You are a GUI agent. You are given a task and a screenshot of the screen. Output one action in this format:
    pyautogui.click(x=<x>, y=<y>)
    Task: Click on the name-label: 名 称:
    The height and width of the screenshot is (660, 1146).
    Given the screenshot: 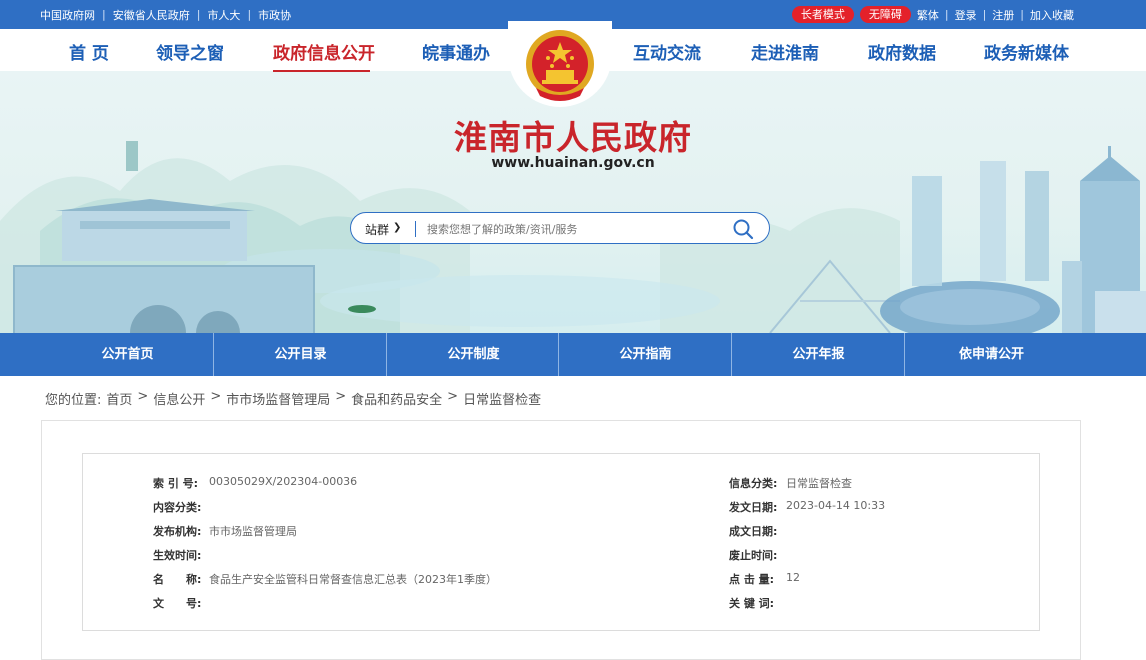 What is the action you would take?
    pyautogui.click(x=177, y=579)
    